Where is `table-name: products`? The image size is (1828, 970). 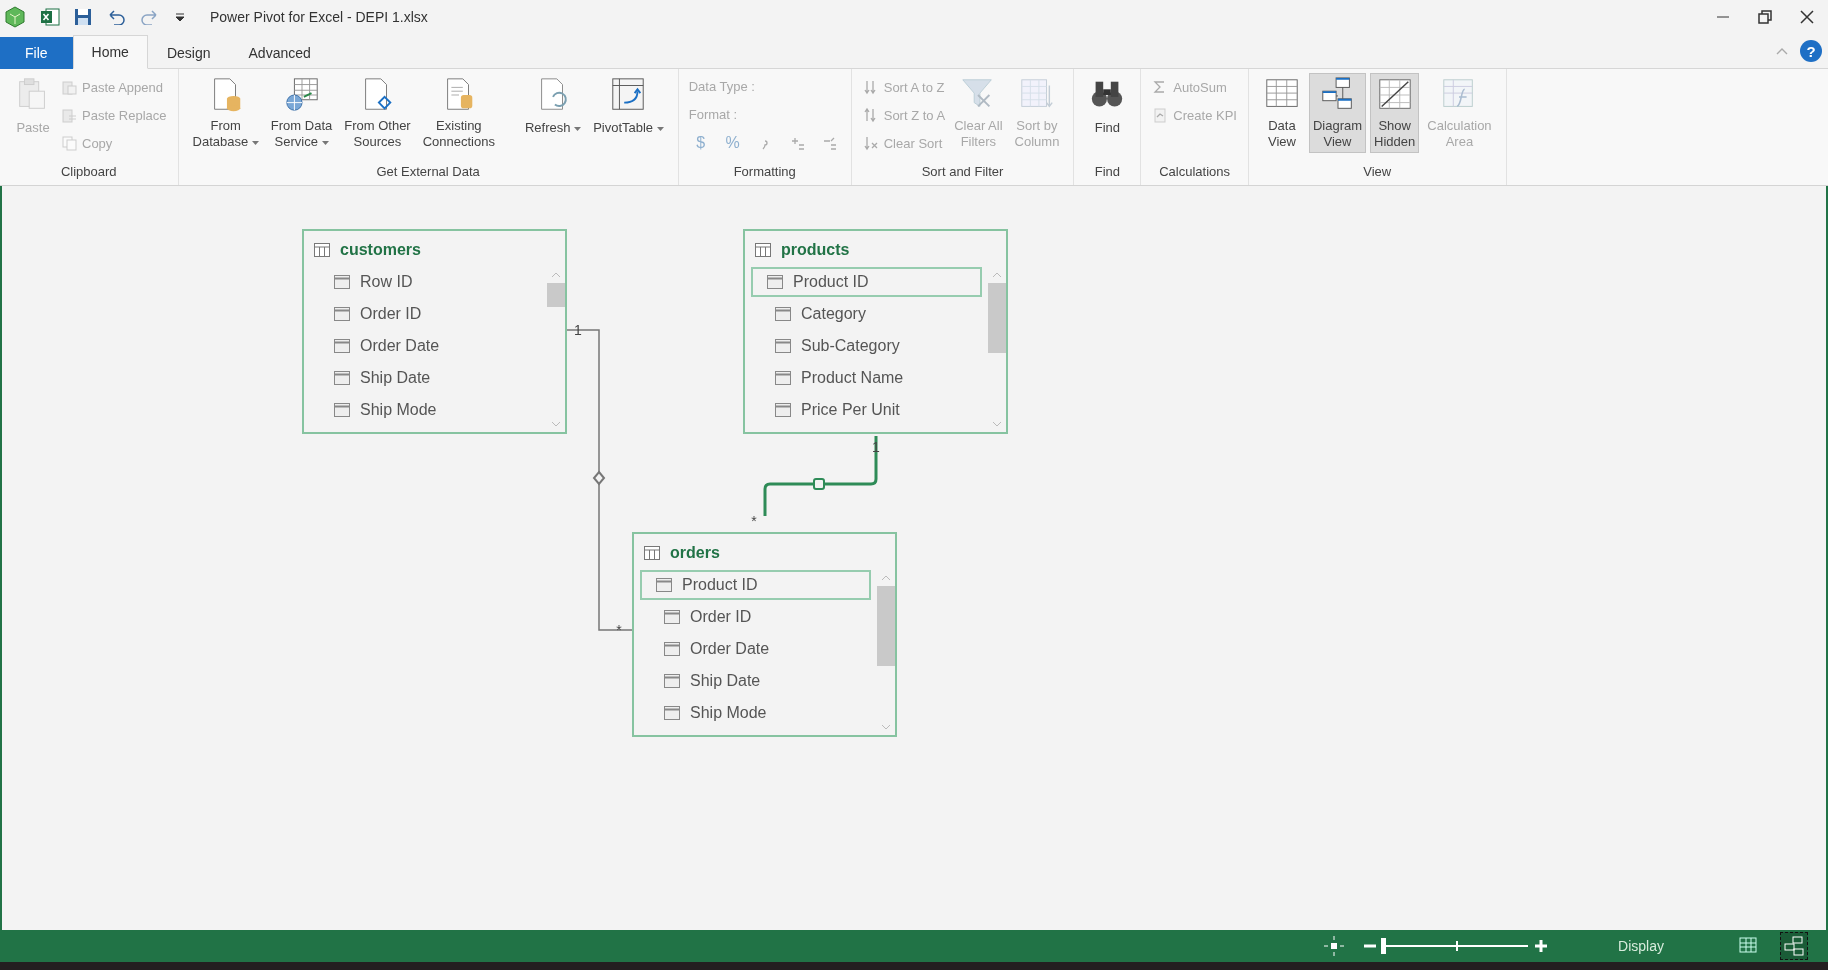
table-name: products is located at coordinates (815, 250).